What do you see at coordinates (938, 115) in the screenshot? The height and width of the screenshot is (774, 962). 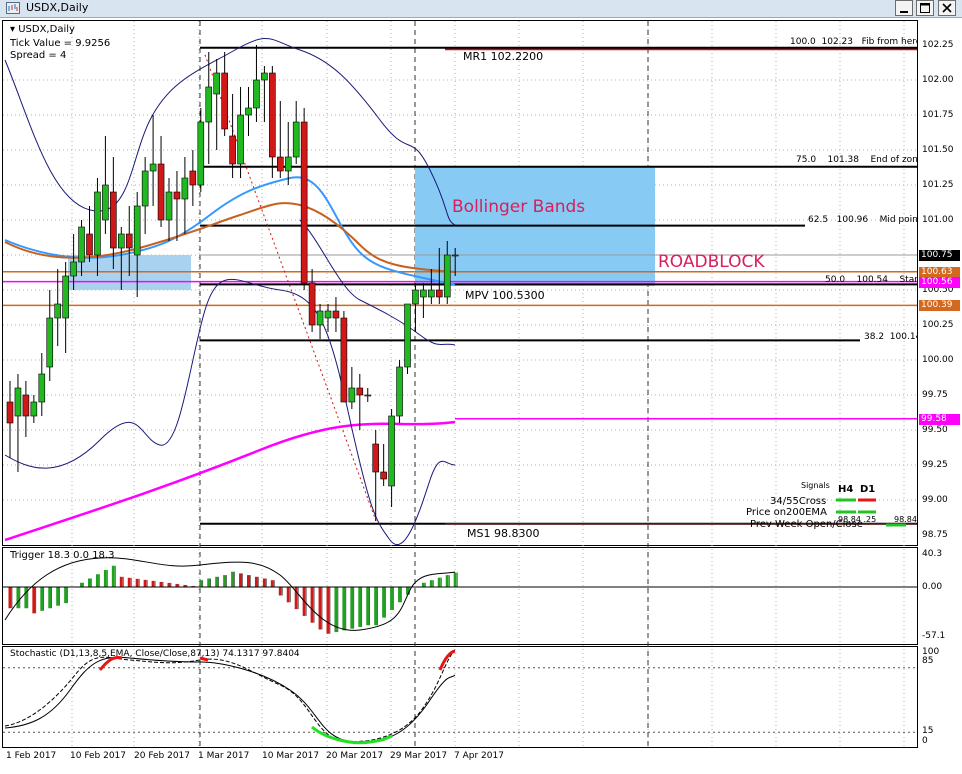 I see `price-axis-label: 101.75` at bounding box center [938, 115].